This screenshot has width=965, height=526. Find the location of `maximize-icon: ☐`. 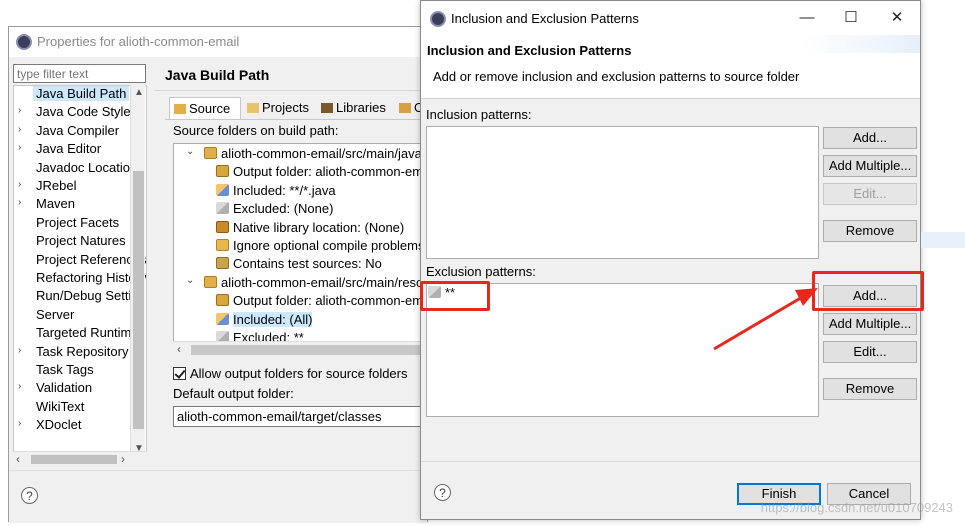

maximize-icon: ☐ is located at coordinates (851, 18).